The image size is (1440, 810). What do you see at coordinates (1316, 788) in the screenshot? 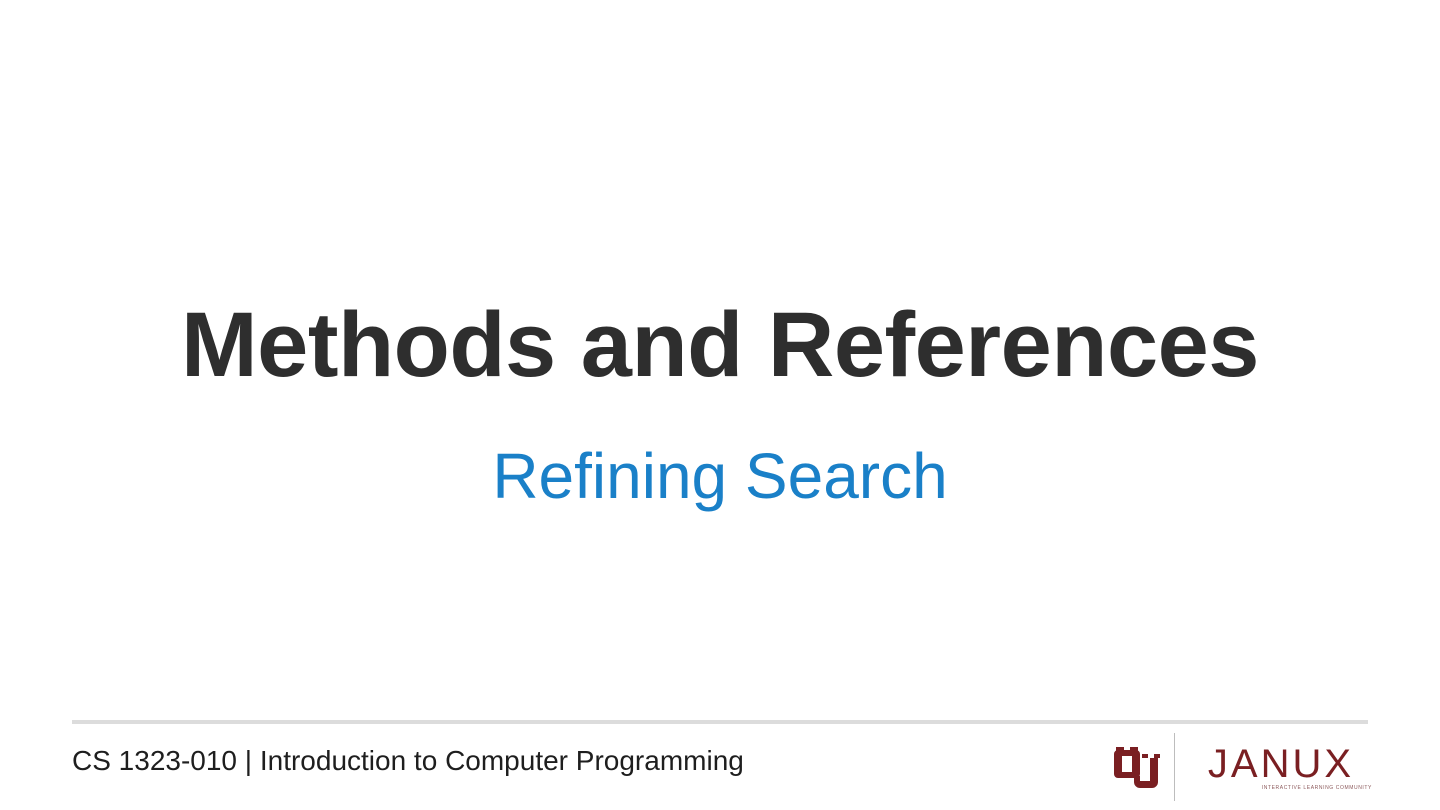
I see `janux-tagline: INTERACTIVE LEARNING COMMUNITY` at bounding box center [1316, 788].